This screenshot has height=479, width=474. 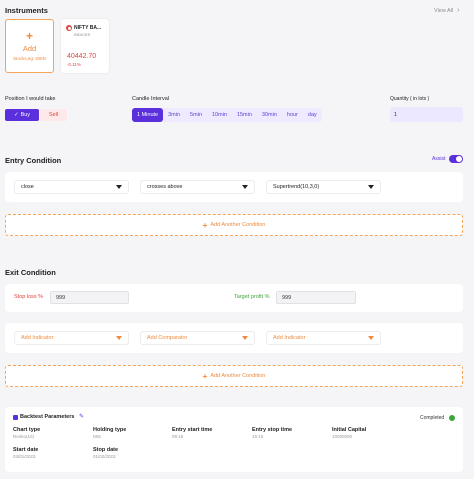 What do you see at coordinates (81, 416) in the screenshot?
I see `pencil-icon: ✎` at bounding box center [81, 416].